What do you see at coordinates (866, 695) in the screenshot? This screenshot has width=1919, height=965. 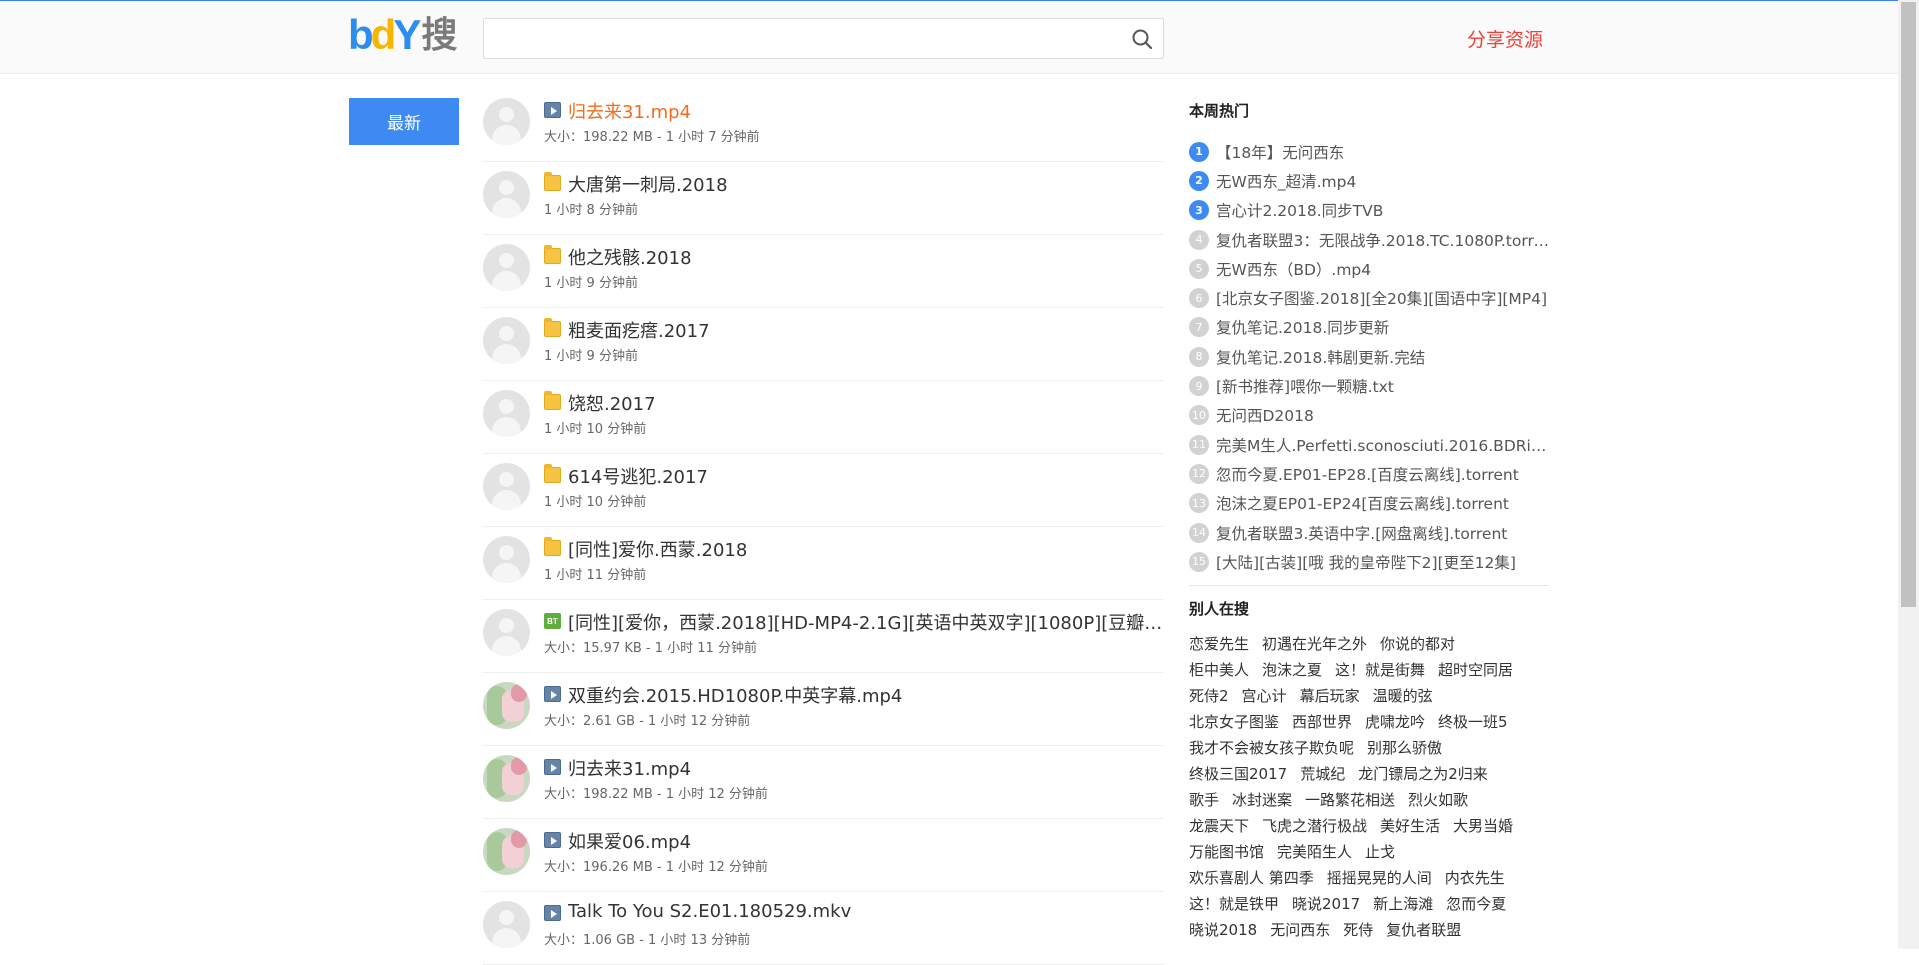 I see `file-title-link: 双重约会.2015.HD1080P.中英字幕.mp4` at bounding box center [866, 695].